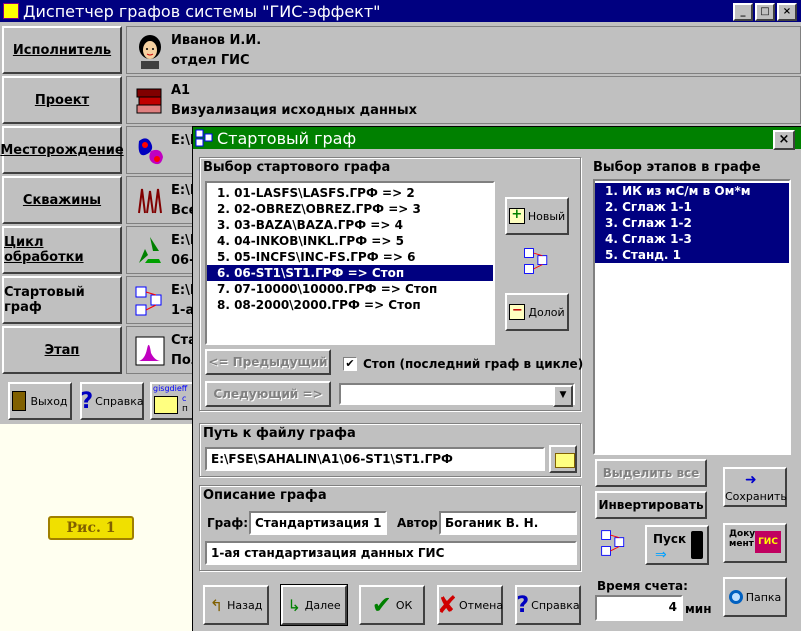  What do you see at coordinates (11, 11) in the screenshot?
I see `app-icon` at bounding box center [11, 11].